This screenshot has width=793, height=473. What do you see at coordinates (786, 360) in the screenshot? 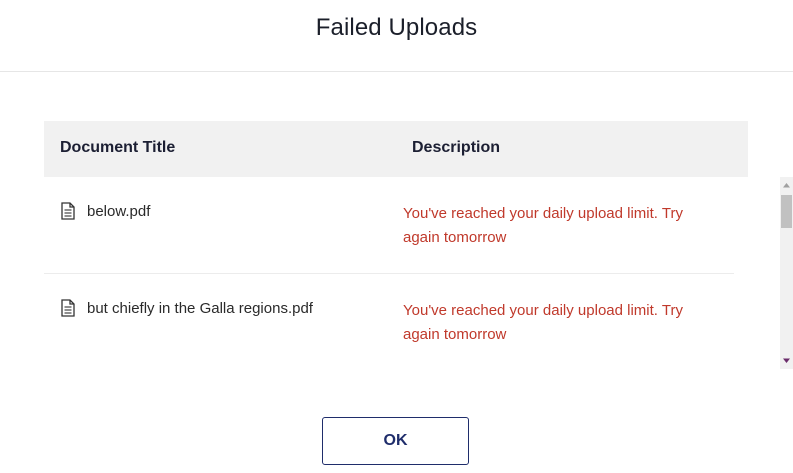
I see `scroll-down-arrow-icon` at bounding box center [786, 360].